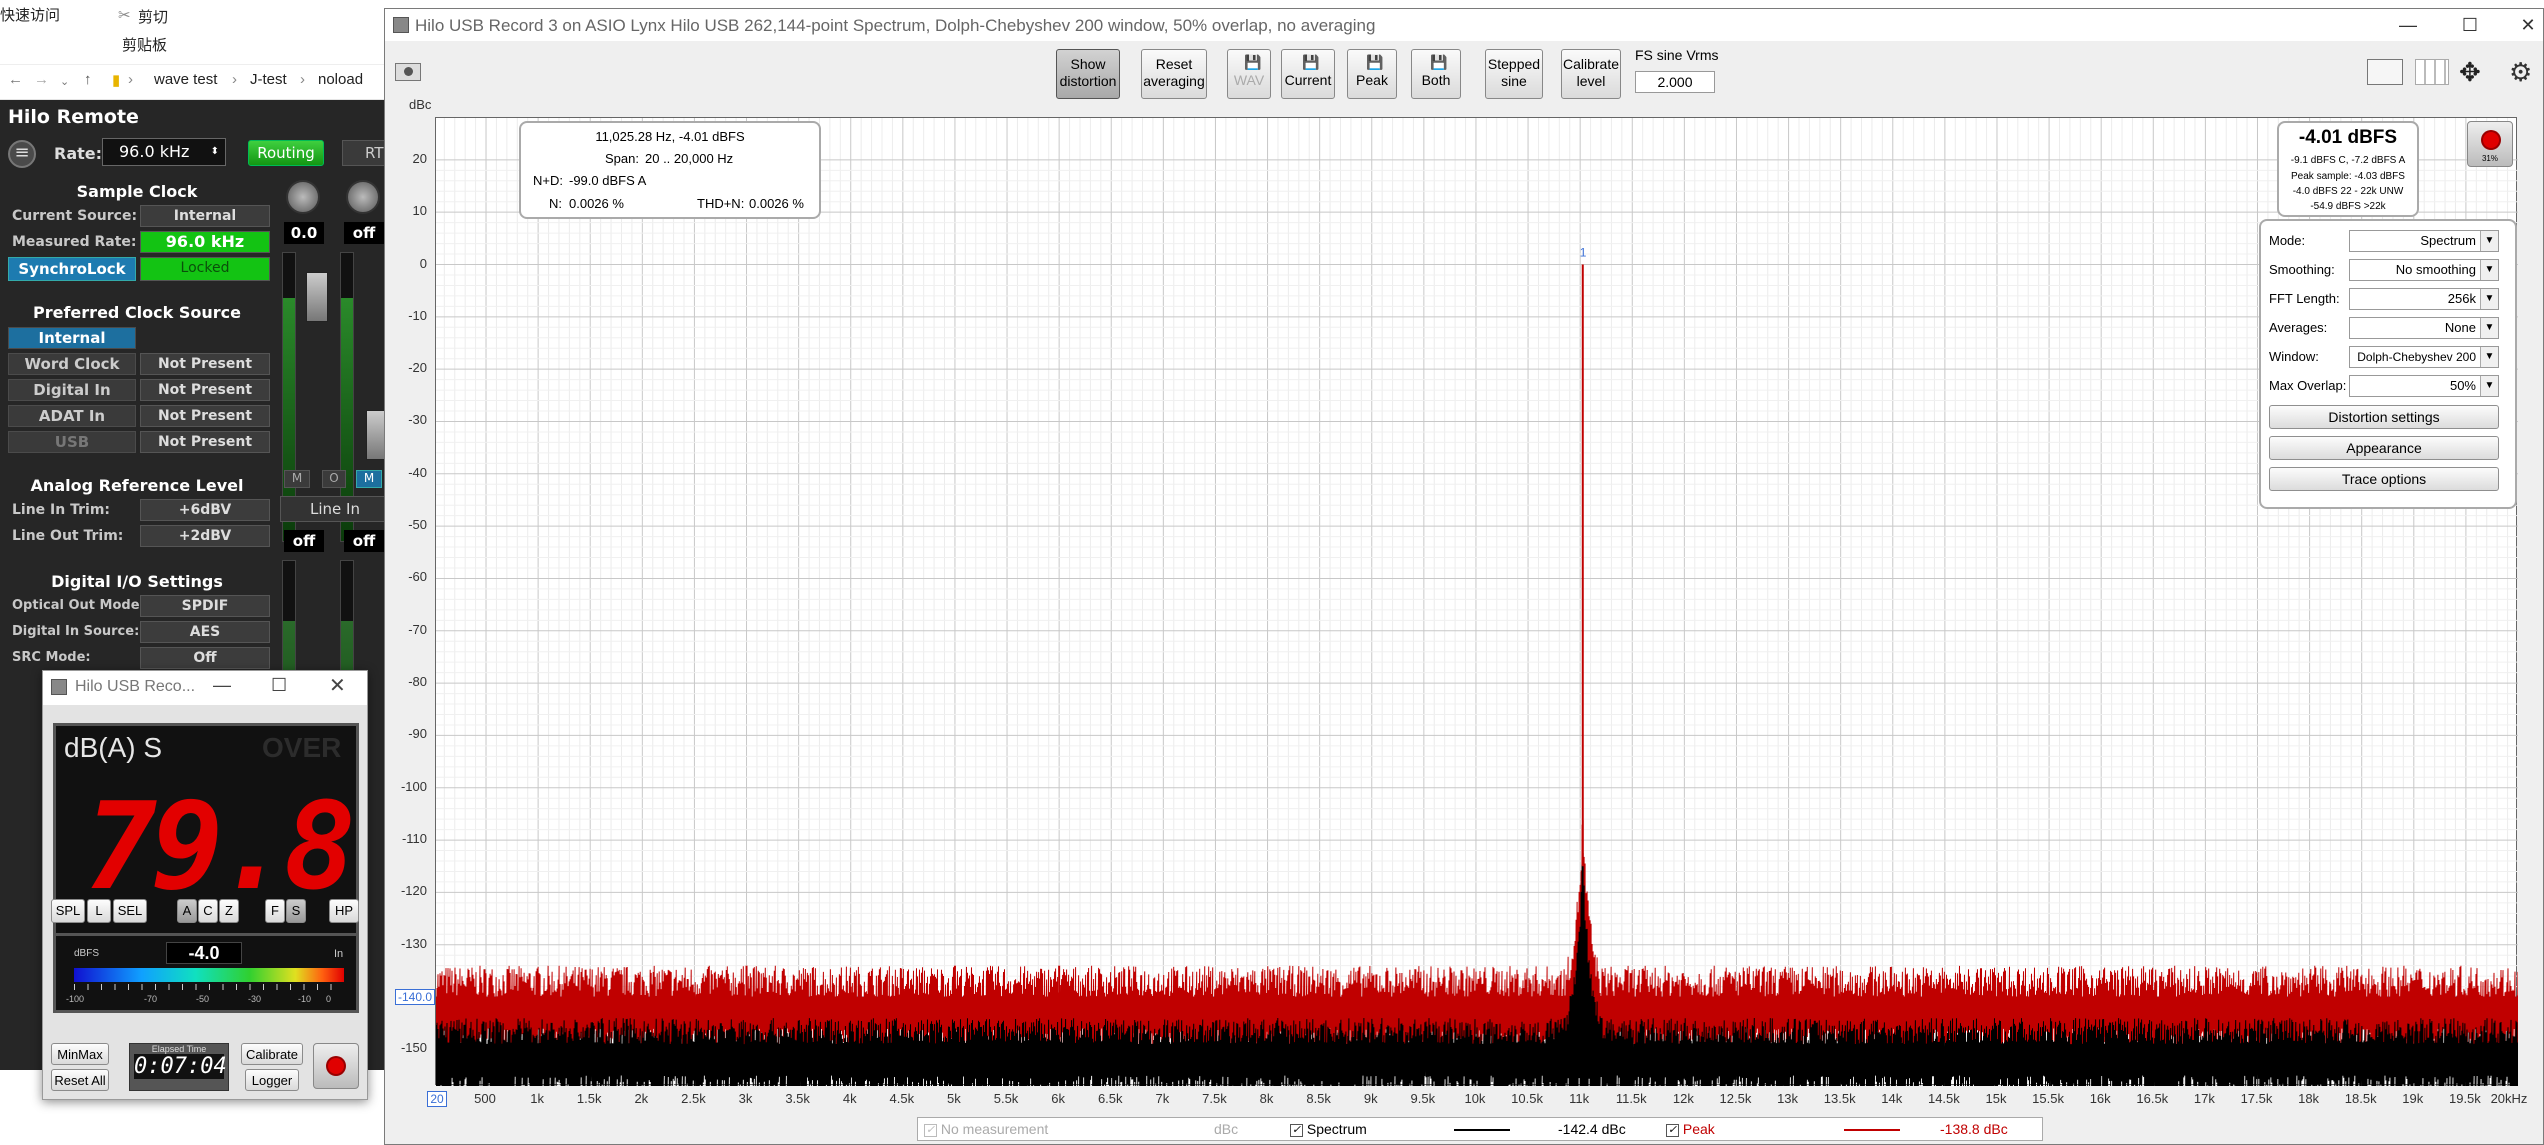 The height and width of the screenshot is (1145, 2544). Describe the element at coordinates (2490, 144) in the screenshot. I see `record-button: 31%` at that location.